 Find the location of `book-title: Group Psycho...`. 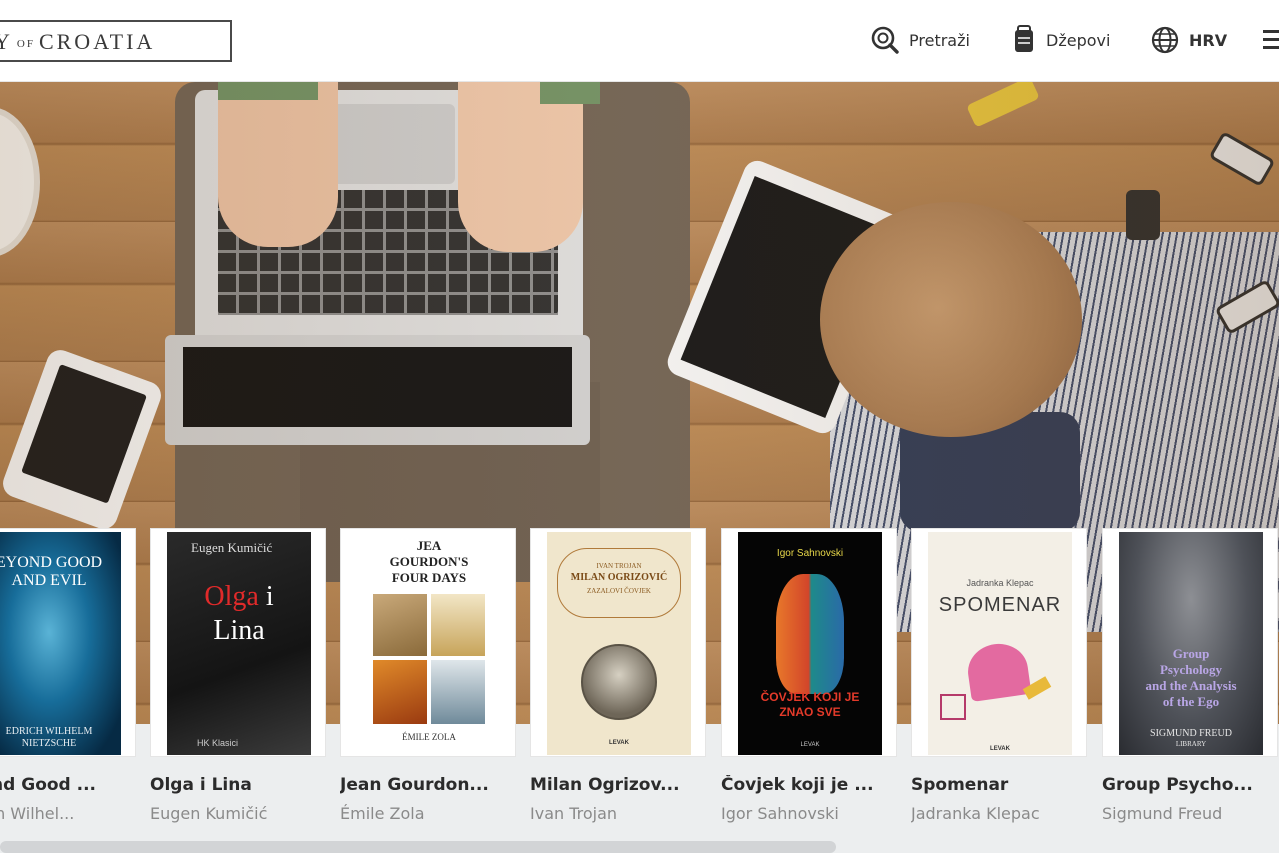

book-title: Group Psycho... is located at coordinates (1190, 785).